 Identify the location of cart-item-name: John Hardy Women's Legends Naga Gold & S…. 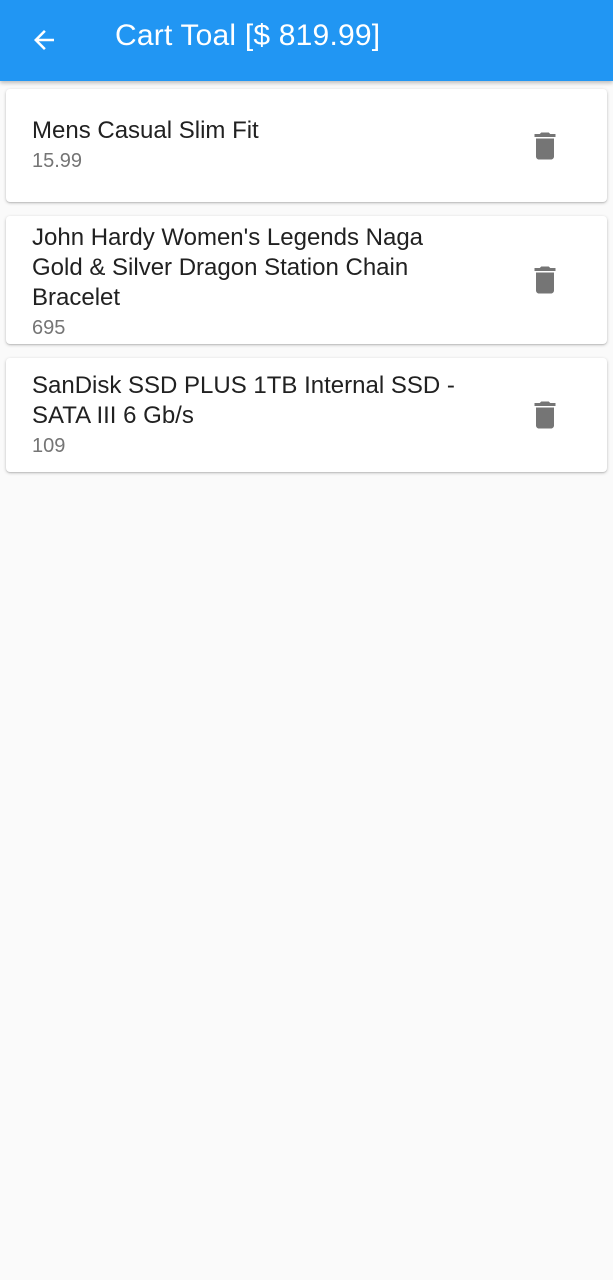
(228, 267).